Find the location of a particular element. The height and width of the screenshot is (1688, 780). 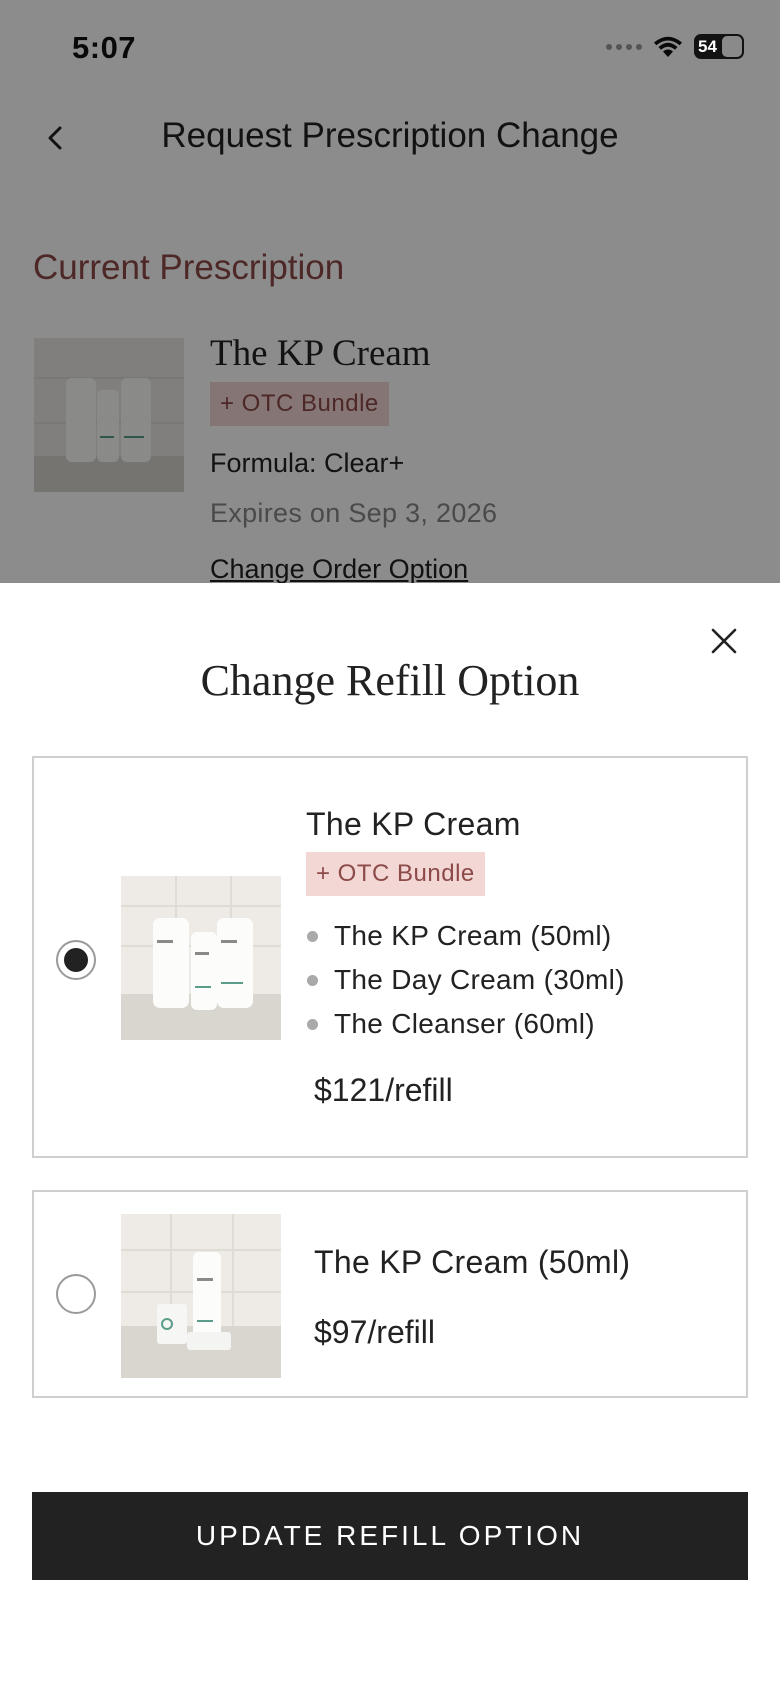

bundle-product-image is located at coordinates (201, 958).